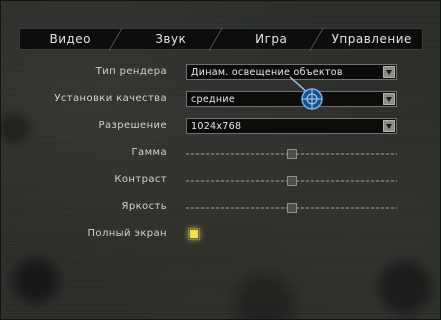 This screenshot has height=320, width=441. I want to click on resolution-label: Разрешение, so click(132, 125).